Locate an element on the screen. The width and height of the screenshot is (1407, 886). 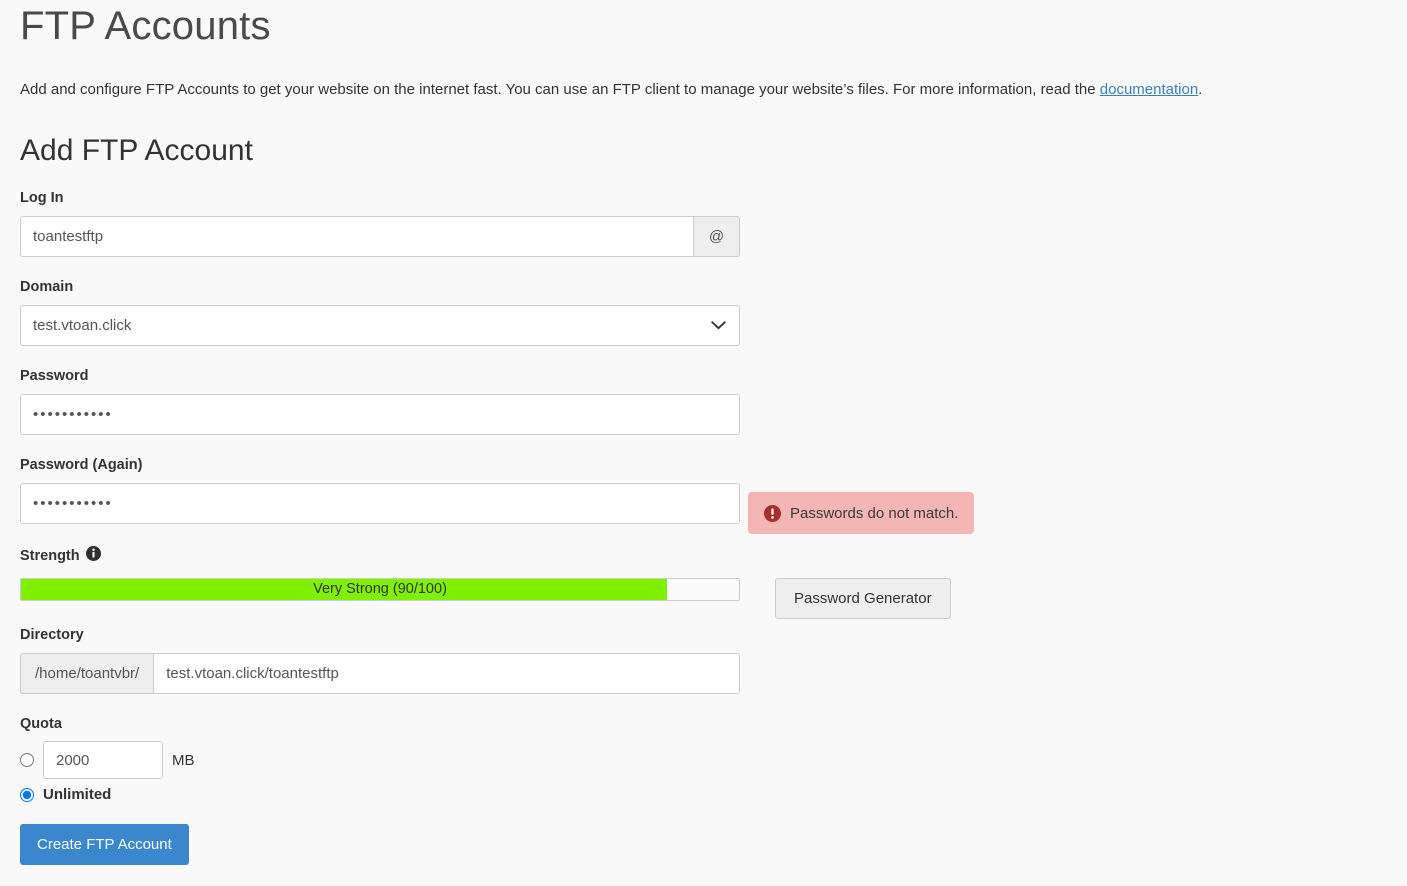
domain-label: Domain is located at coordinates (47, 287).